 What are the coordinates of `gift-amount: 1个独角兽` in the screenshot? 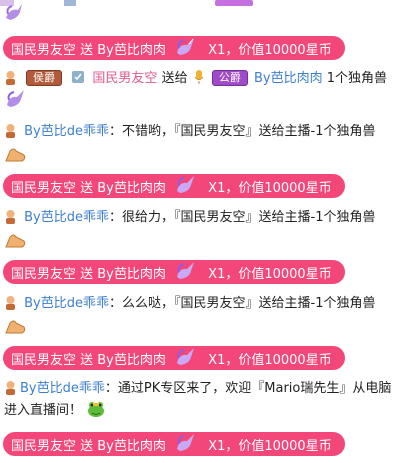 It's located at (357, 78).